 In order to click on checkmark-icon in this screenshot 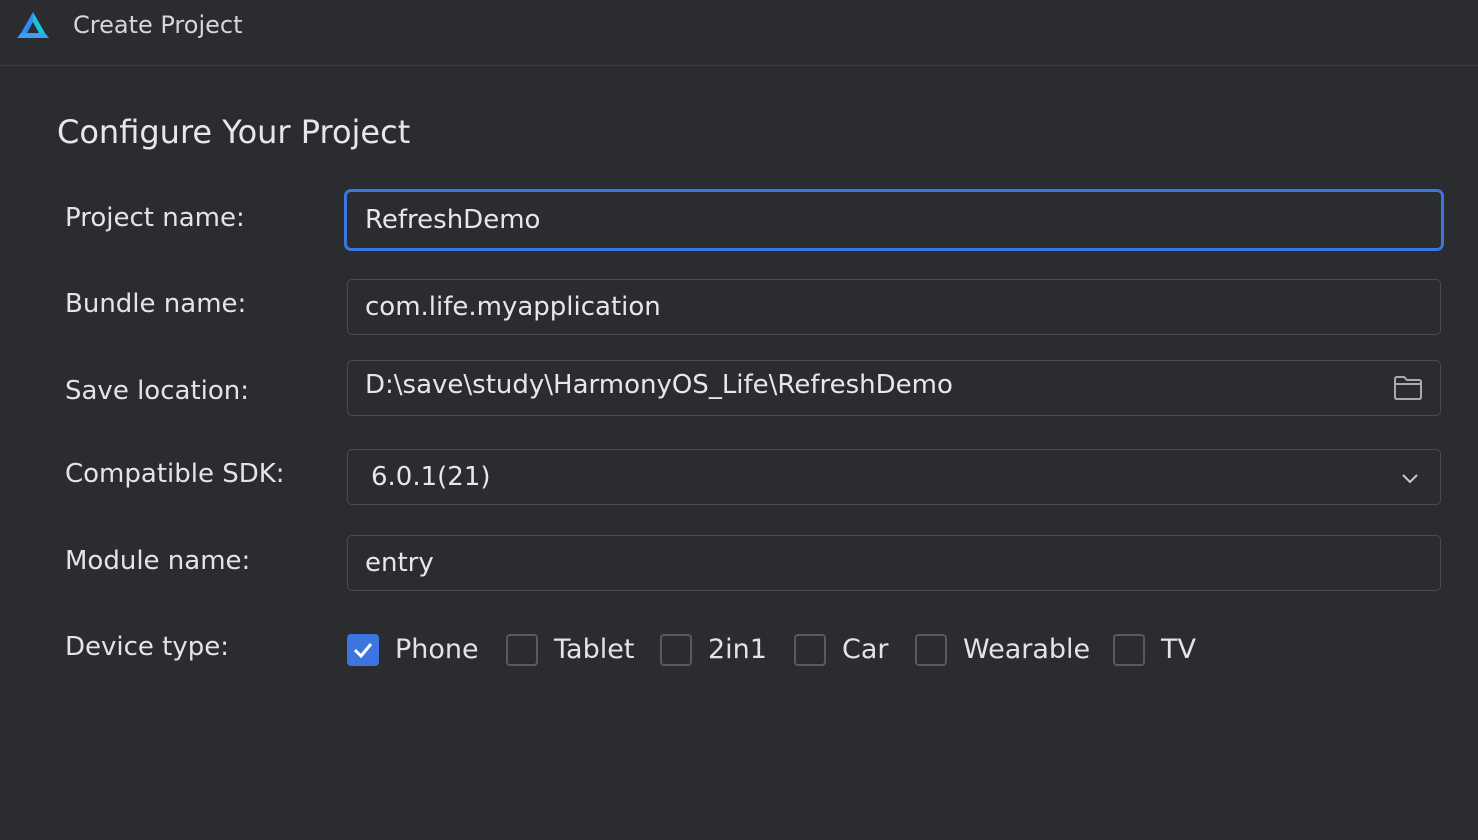, I will do `click(363, 651)`.